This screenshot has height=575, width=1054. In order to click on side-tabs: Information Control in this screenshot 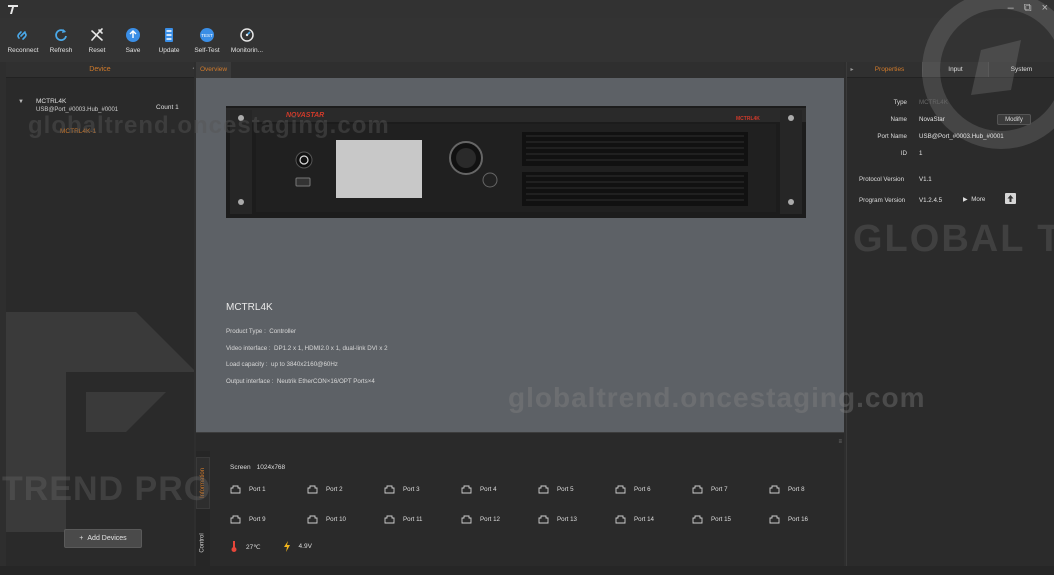, I will do `click(203, 509)`.